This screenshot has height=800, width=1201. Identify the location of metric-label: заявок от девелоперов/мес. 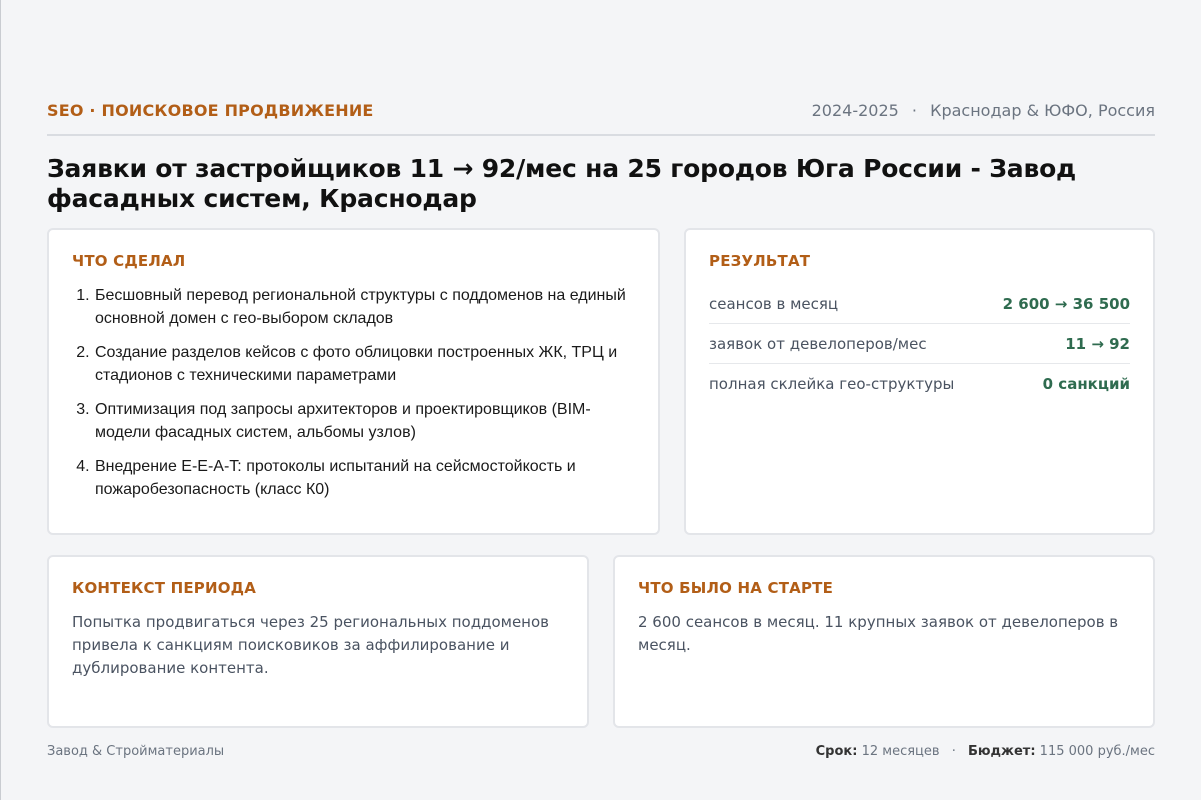
(818, 343).